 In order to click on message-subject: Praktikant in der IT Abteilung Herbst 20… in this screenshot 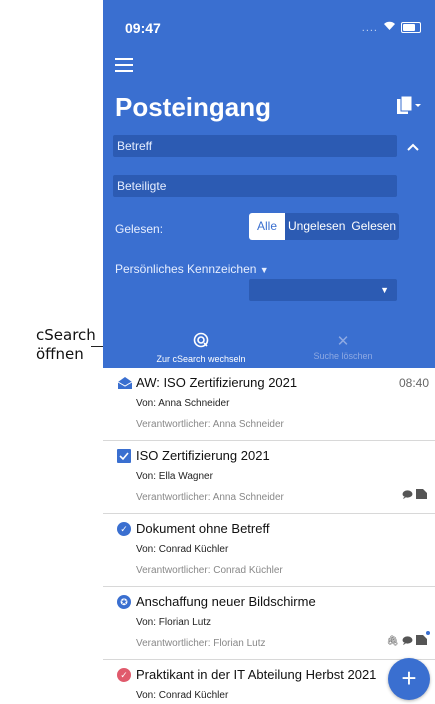, I will do `click(256, 674)`.